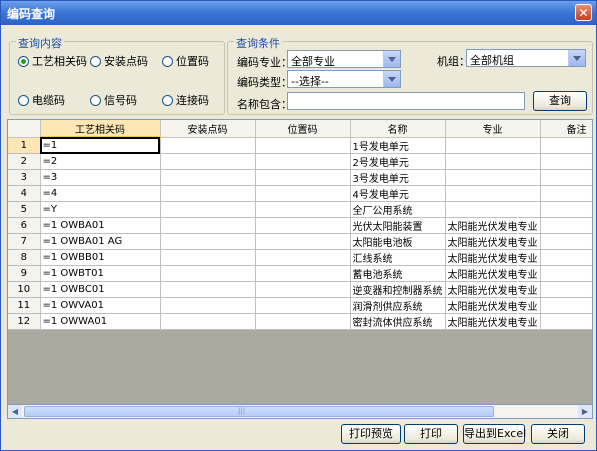 This screenshot has height=451, width=597. What do you see at coordinates (100, 193) in the screenshot?
I see `process-code-cell: =4` at bounding box center [100, 193].